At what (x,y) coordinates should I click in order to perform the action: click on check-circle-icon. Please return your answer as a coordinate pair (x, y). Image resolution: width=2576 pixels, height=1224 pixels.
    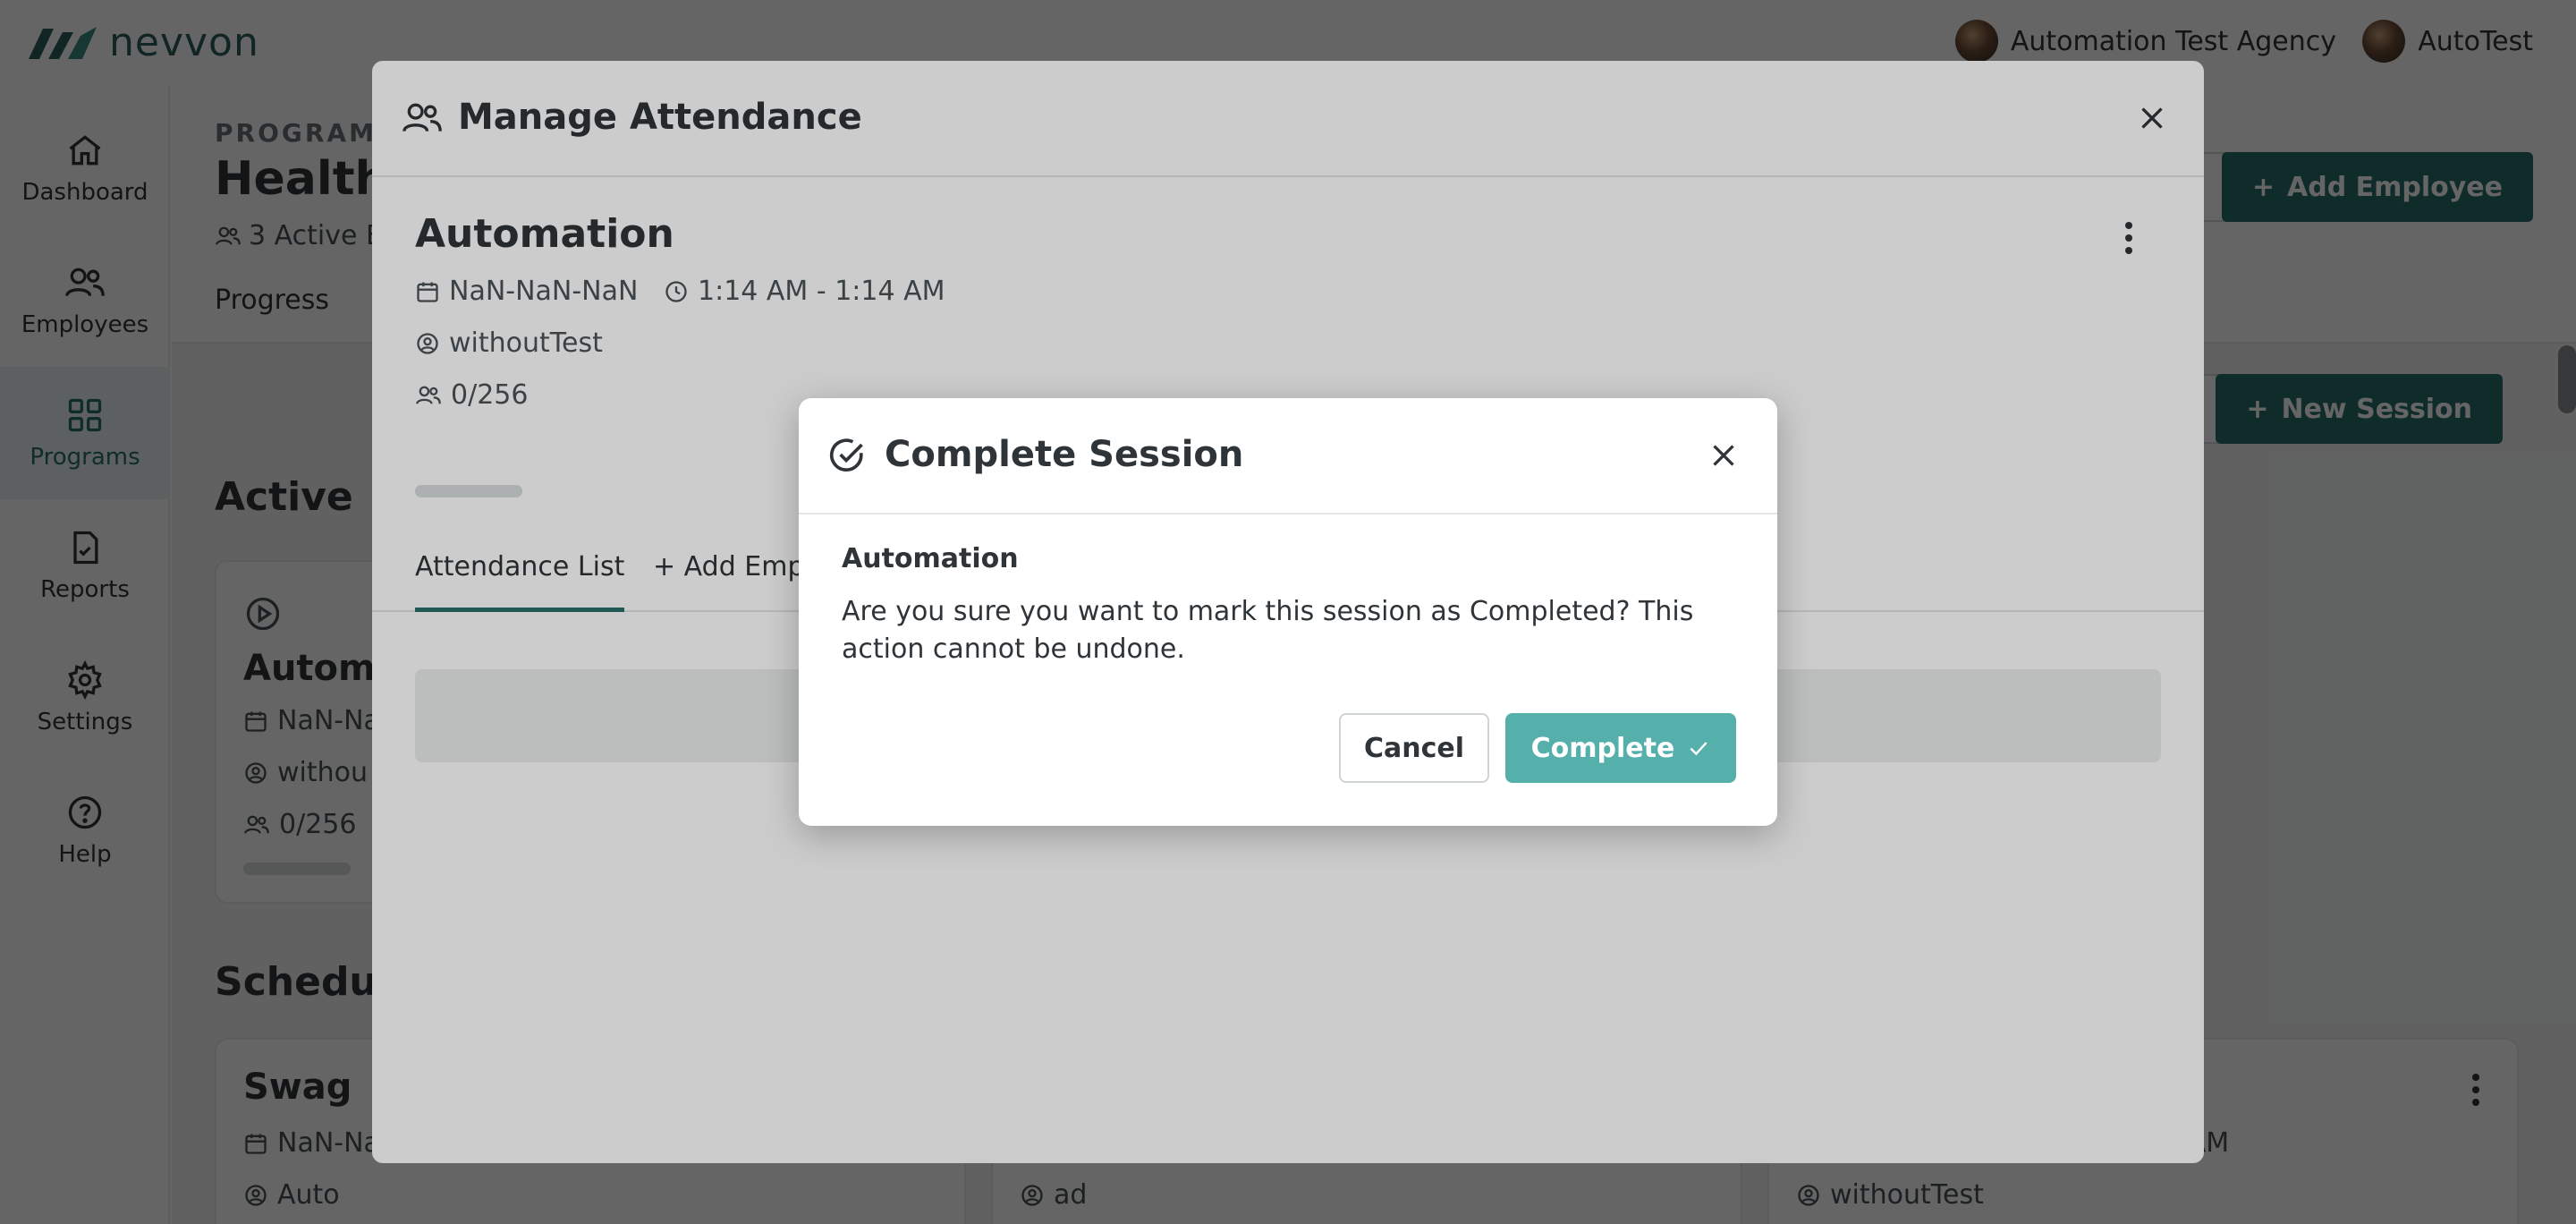
    Looking at the image, I should click on (846, 455).